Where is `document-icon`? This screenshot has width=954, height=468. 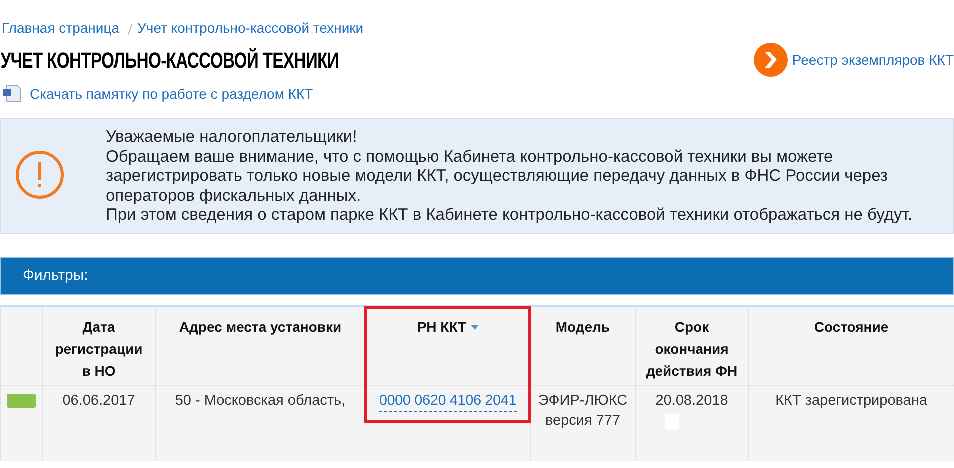 document-icon is located at coordinates (12, 94).